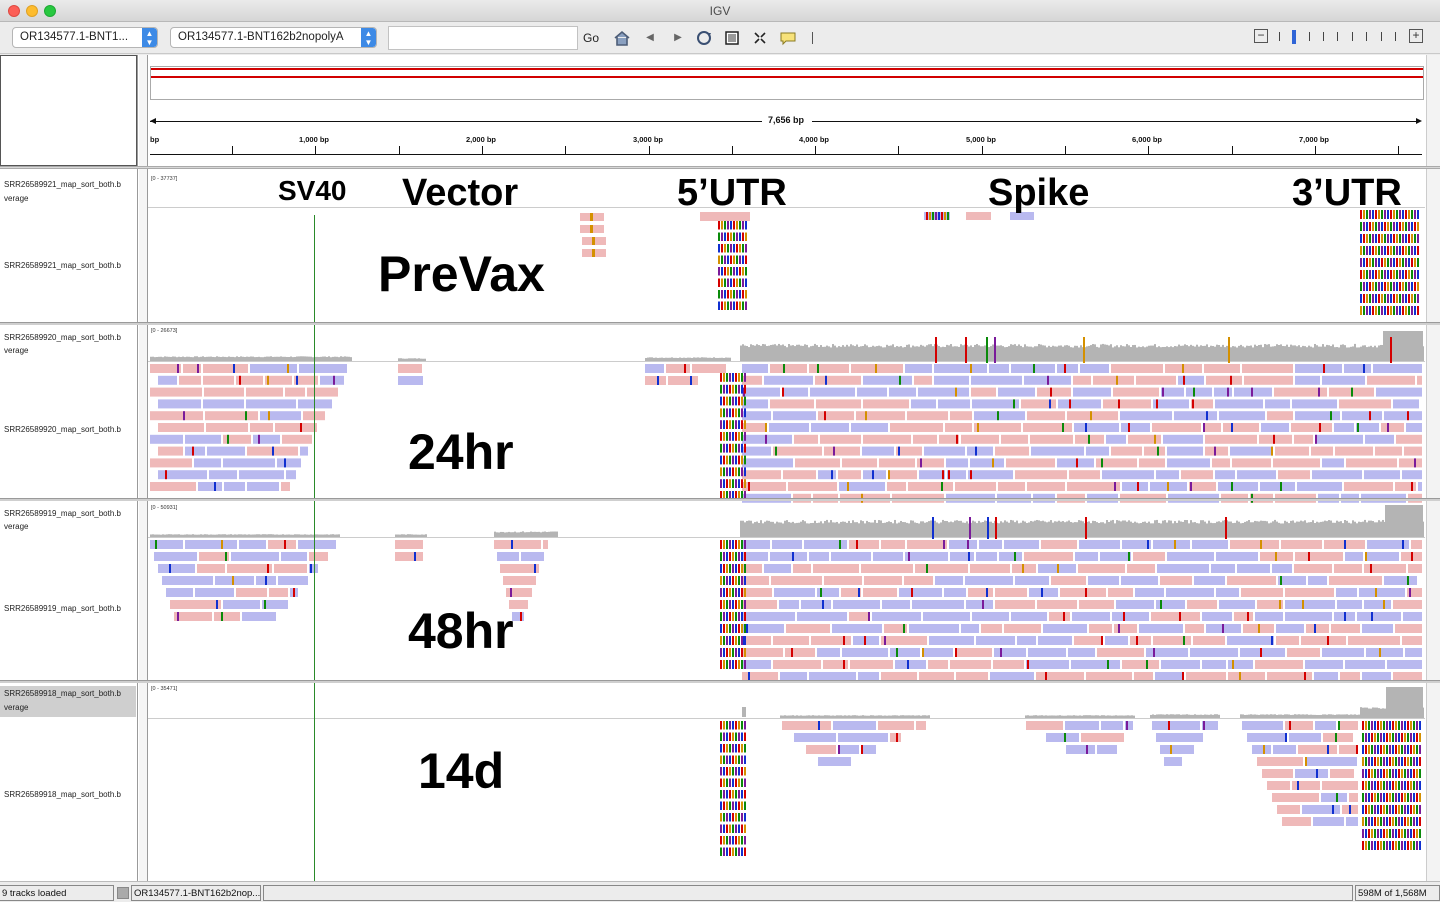  What do you see at coordinates (788, 38) in the screenshot?
I see `popup-info-icon` at bounding box center [788, 38].